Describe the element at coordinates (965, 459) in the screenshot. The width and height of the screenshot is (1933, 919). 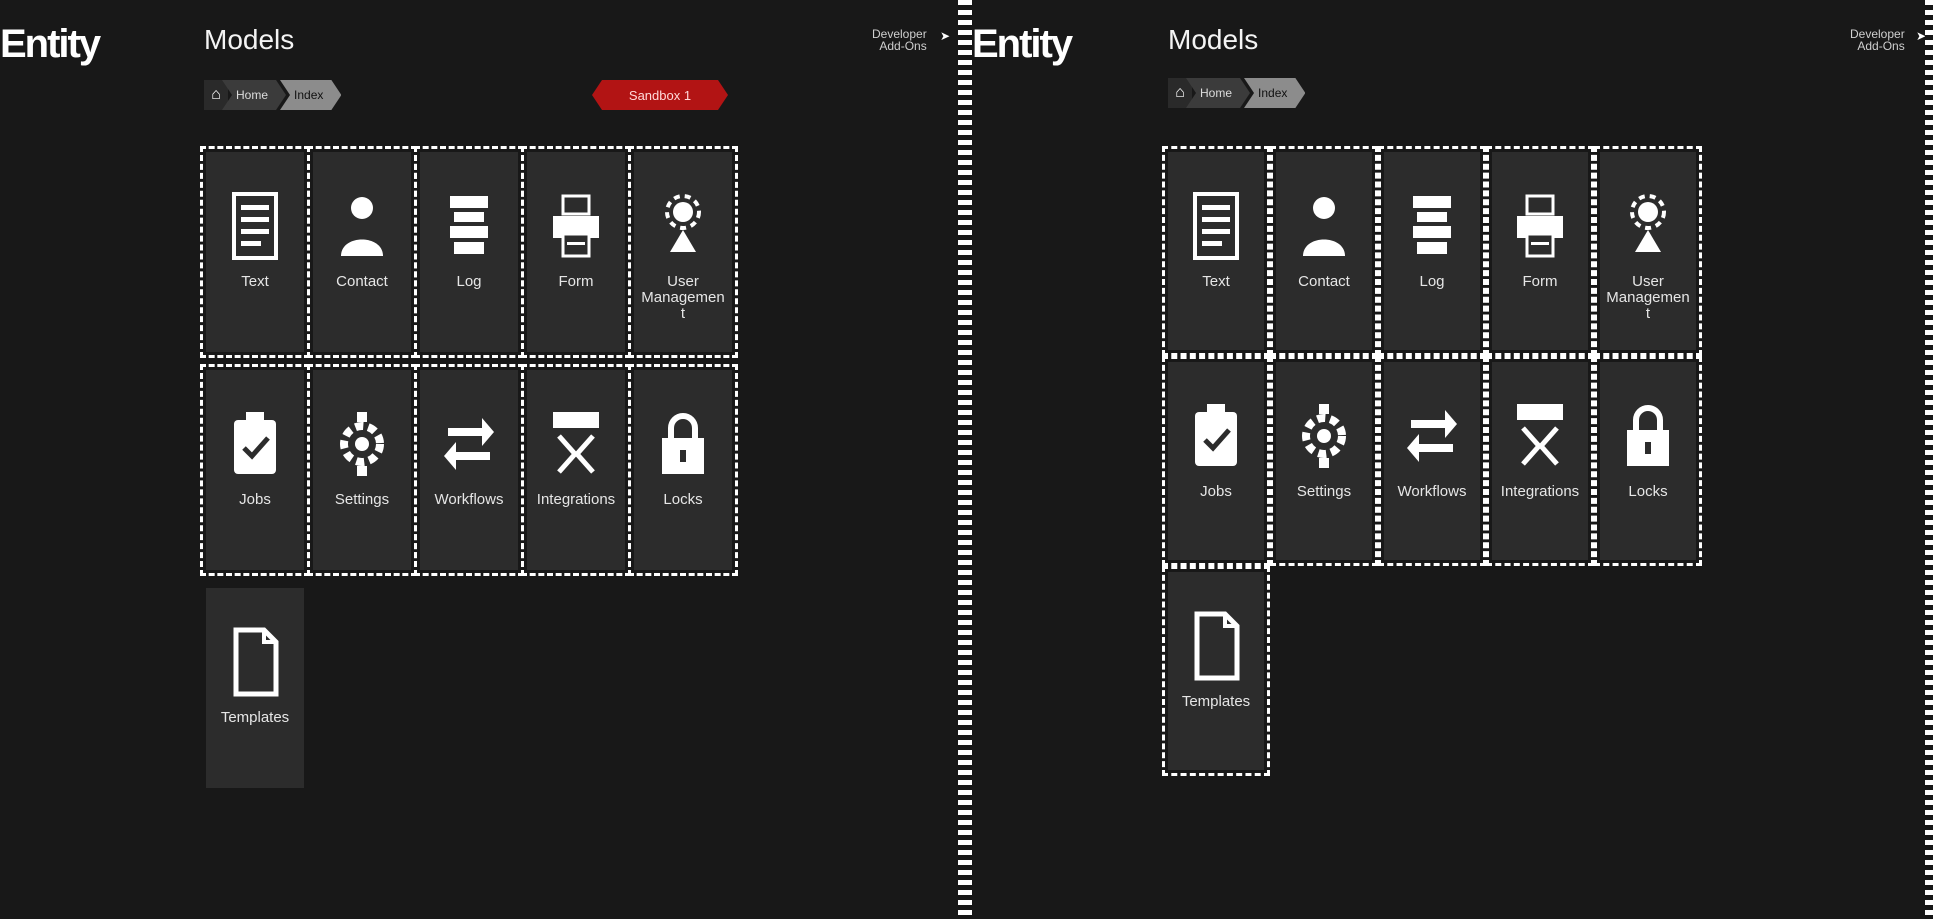
I see `panel-divider` at that location.